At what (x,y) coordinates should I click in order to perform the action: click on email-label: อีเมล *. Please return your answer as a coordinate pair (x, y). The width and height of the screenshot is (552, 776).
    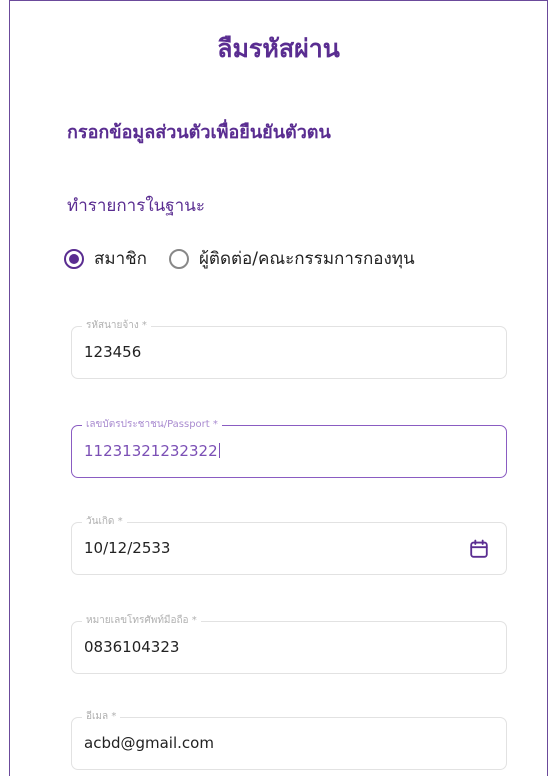
    Looking at the image, I should click on (101, 717).